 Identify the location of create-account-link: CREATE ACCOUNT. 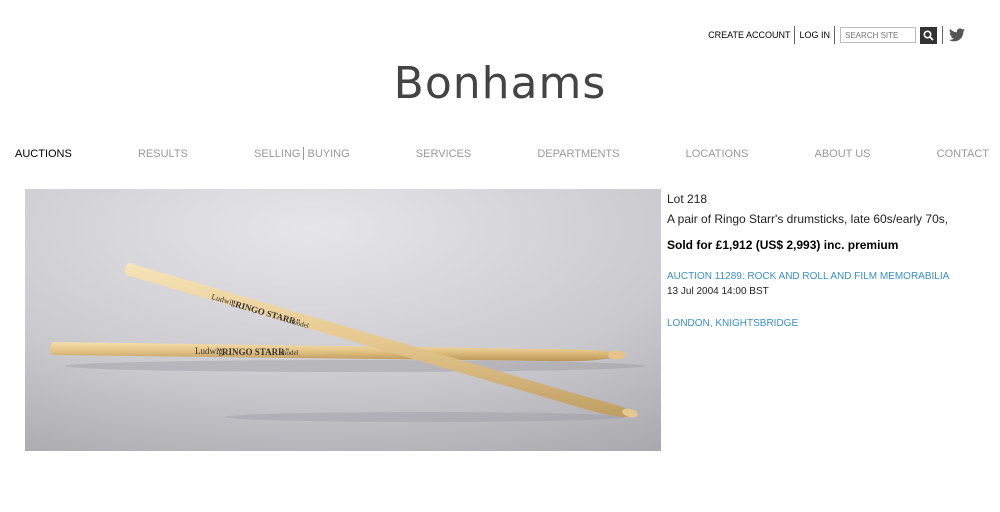
(749, 35).